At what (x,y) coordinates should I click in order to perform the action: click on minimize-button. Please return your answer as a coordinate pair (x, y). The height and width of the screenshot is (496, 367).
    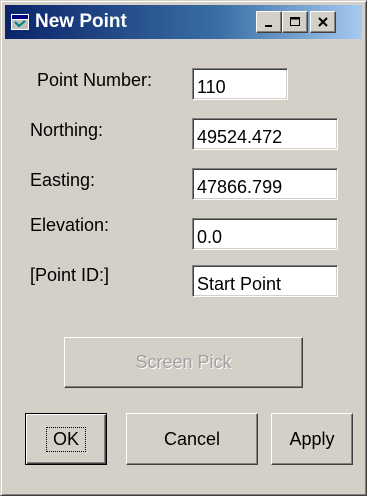
    Looking at the image, I should click on (269, 22).